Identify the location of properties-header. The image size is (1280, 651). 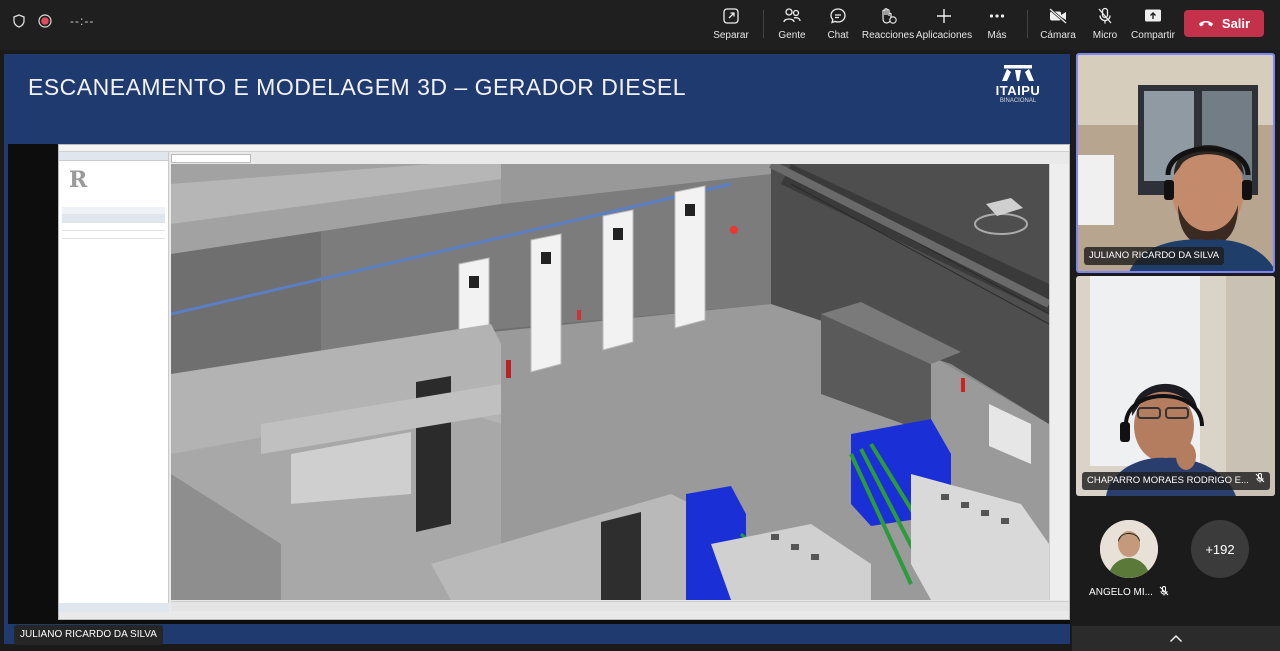
(113, 156).